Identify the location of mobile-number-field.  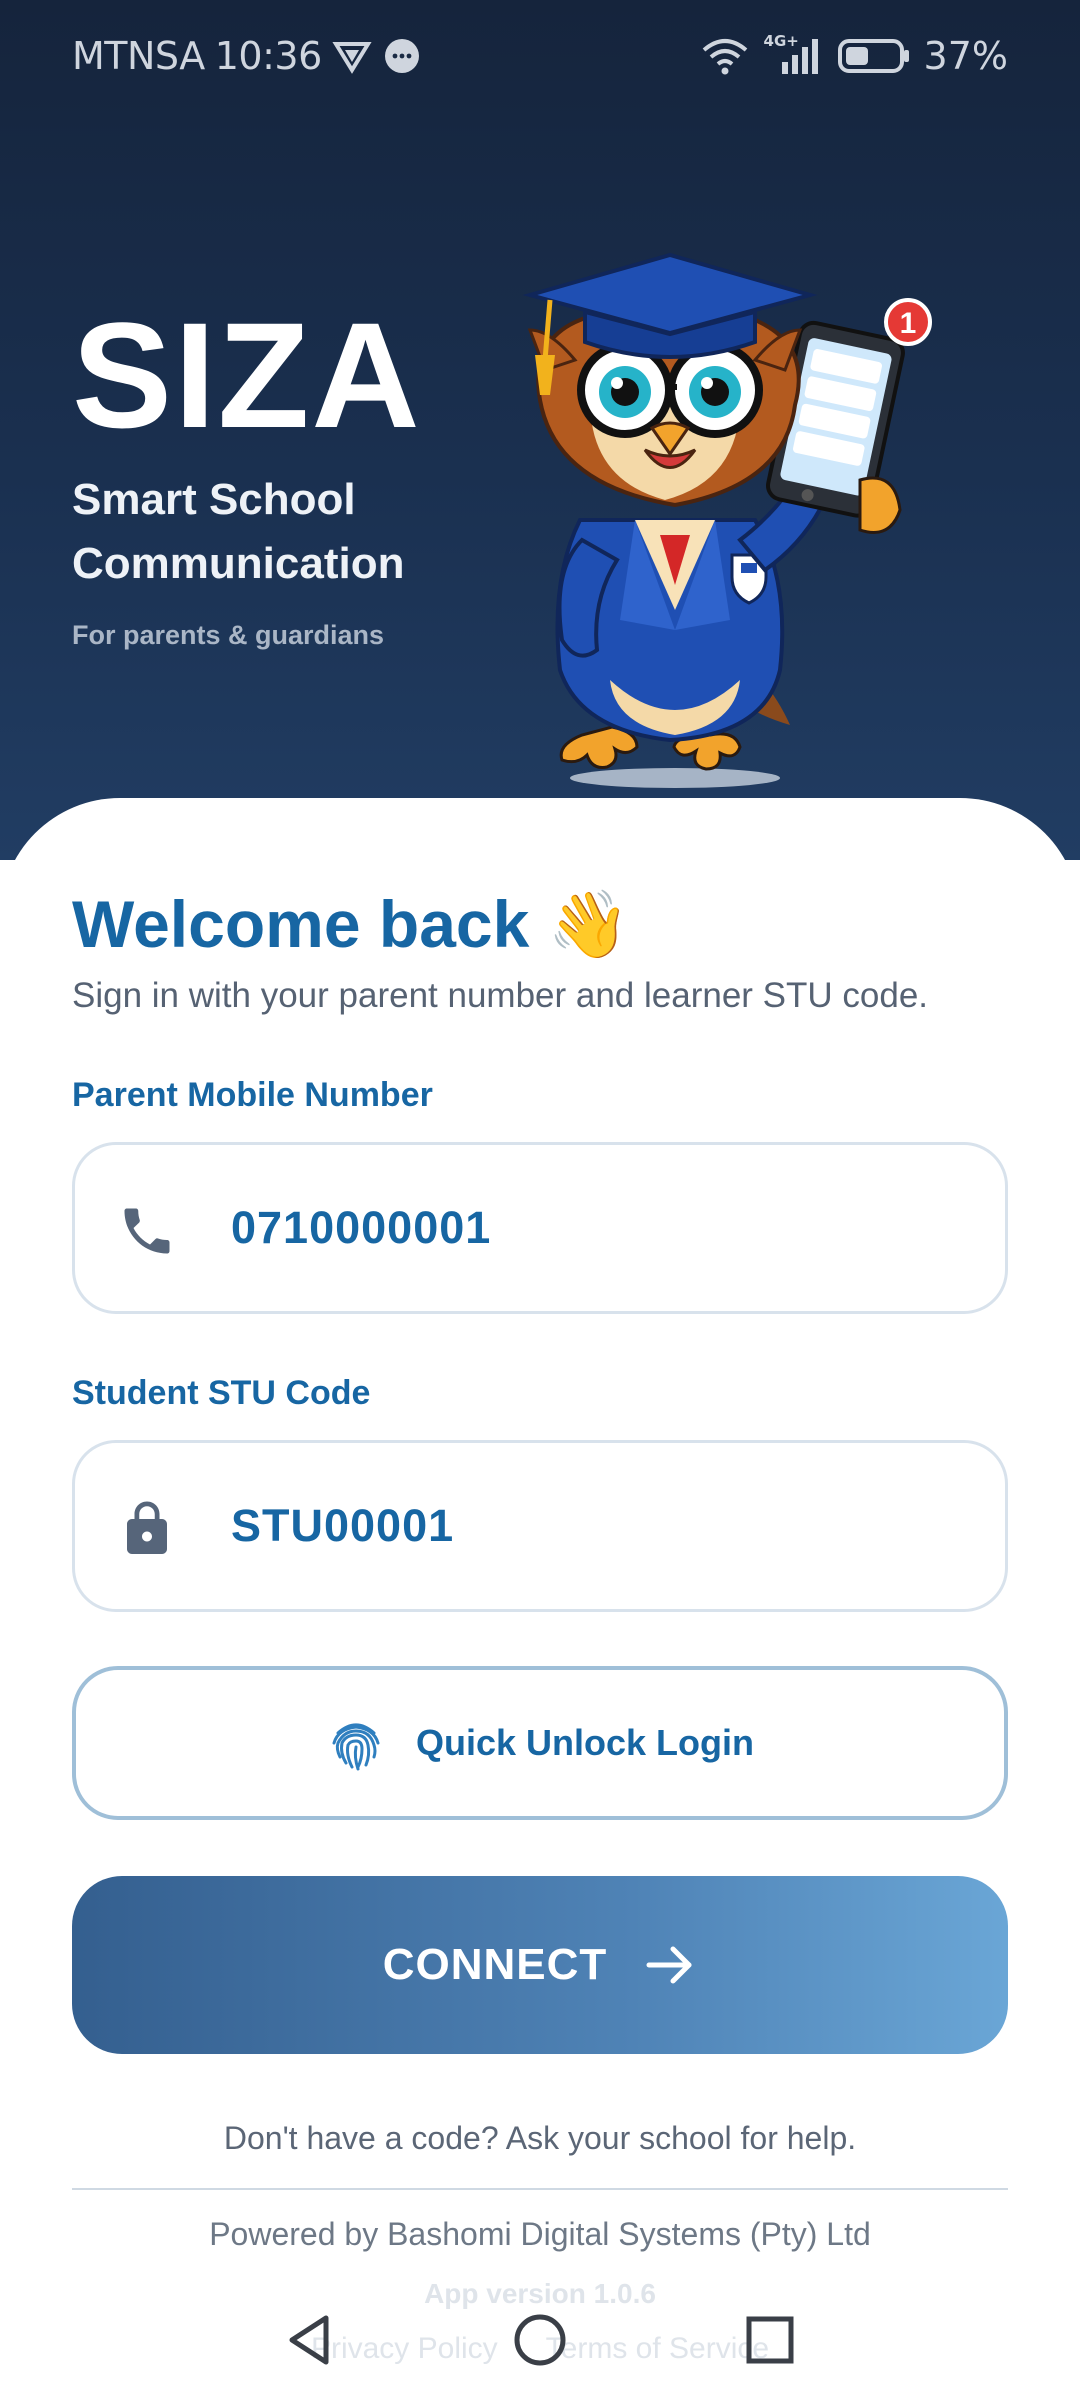
(540, 1228).